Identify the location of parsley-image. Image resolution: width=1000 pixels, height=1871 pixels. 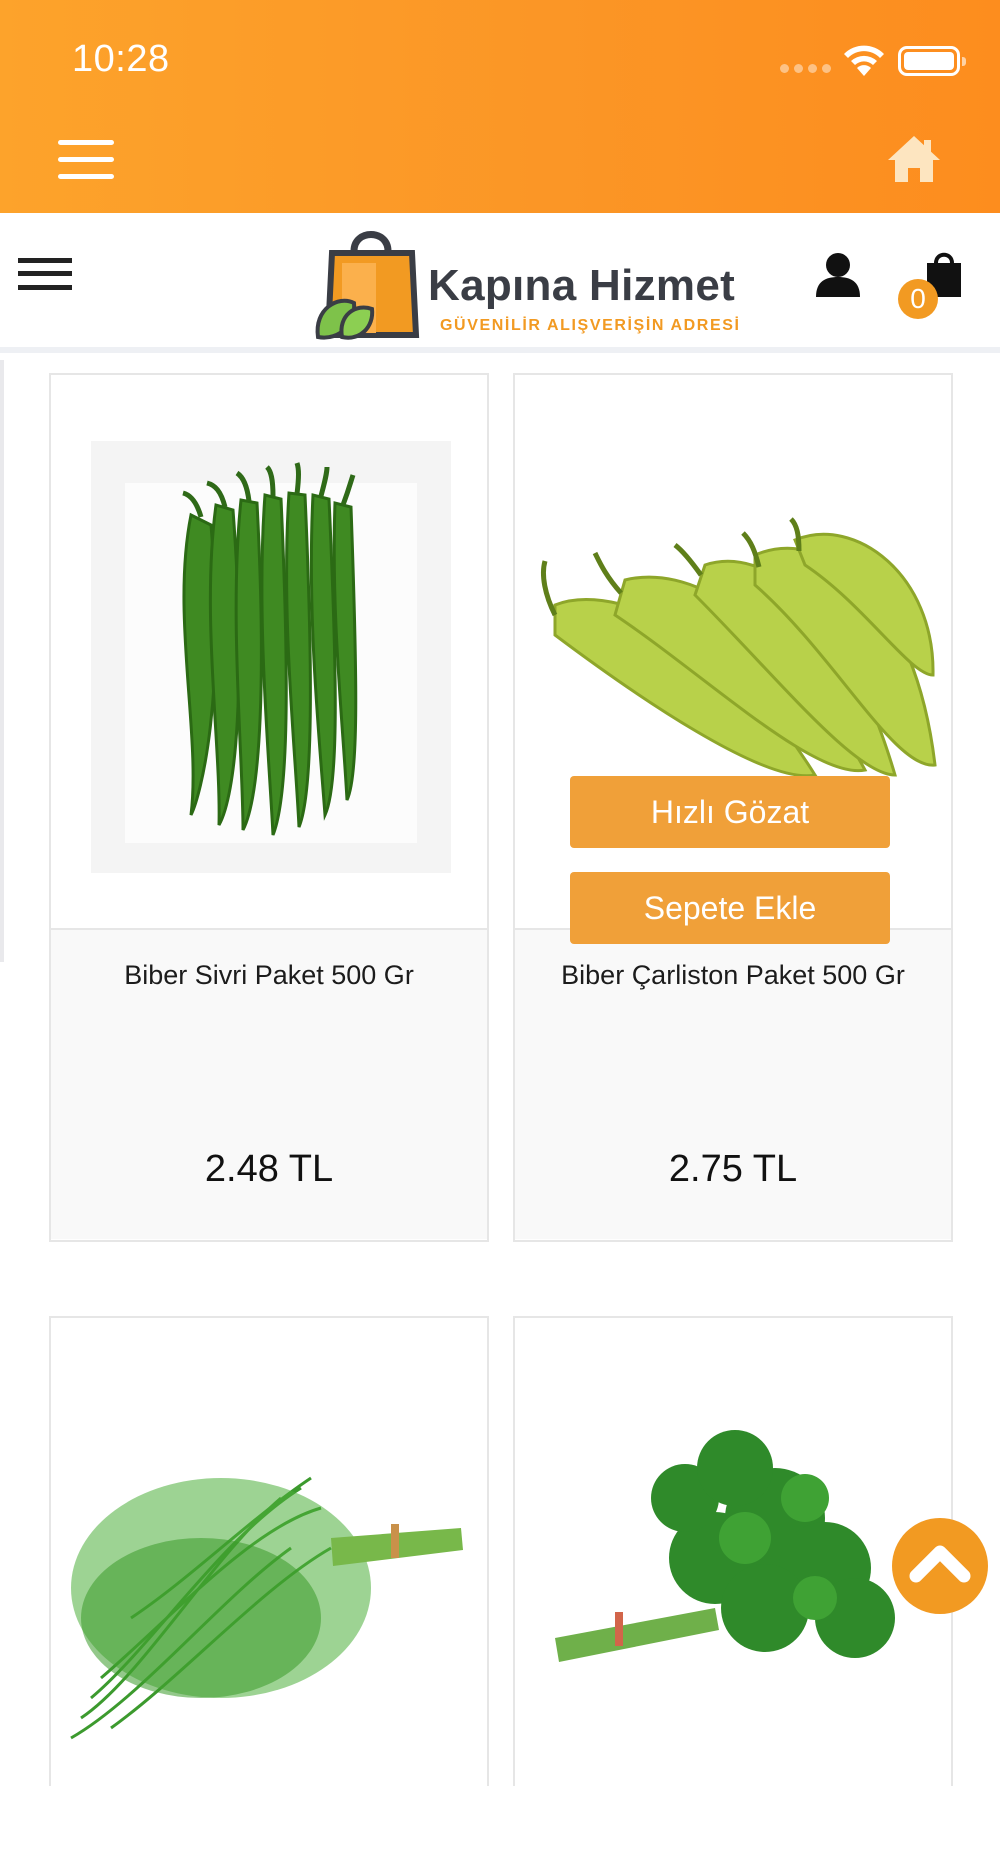
(725, 1546).